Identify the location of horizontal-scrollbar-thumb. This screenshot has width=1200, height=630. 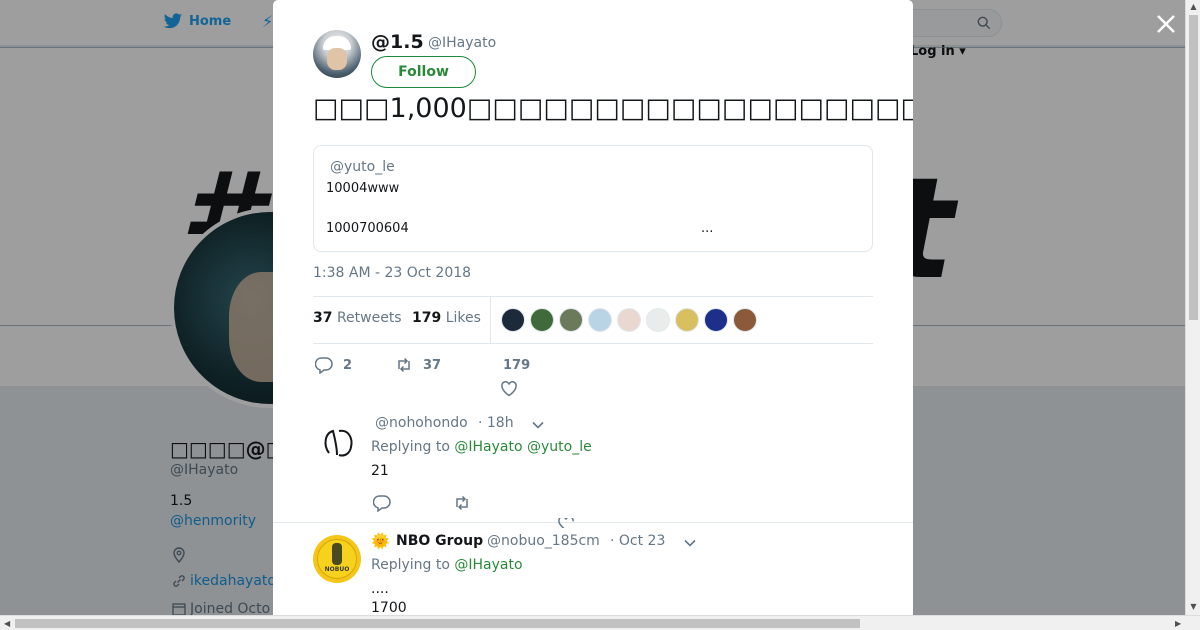
(437, 623).